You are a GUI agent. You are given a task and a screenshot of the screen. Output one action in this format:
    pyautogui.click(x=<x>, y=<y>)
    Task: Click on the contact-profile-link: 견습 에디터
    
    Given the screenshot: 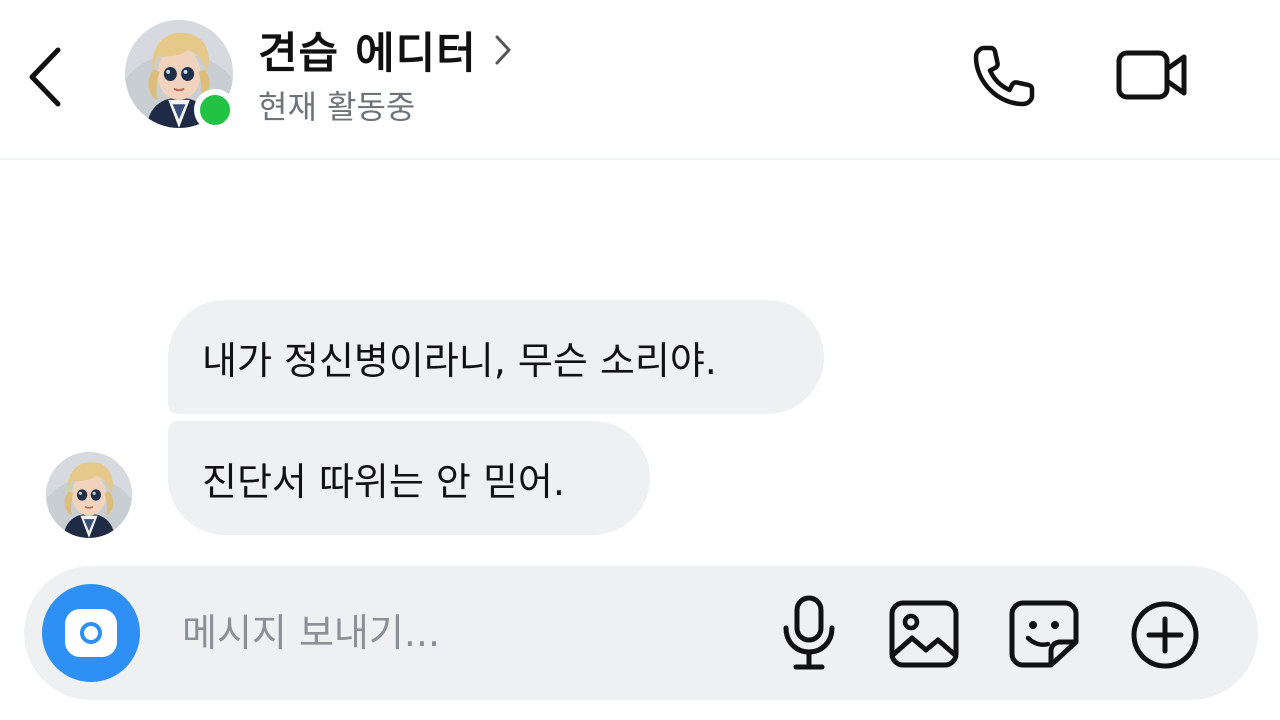 What is the action you would take?
    pyautogui.click(x=385, y=50)
    